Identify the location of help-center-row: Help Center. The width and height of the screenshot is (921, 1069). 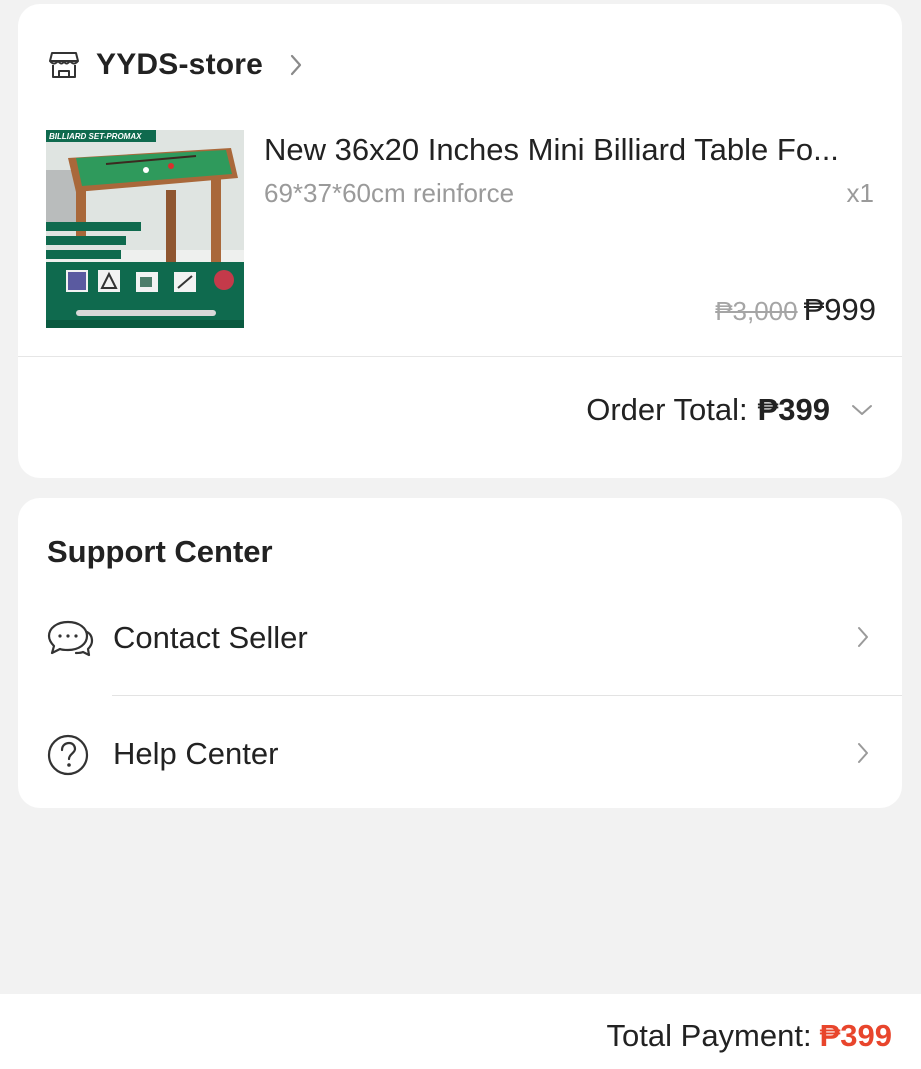
(460, 754).